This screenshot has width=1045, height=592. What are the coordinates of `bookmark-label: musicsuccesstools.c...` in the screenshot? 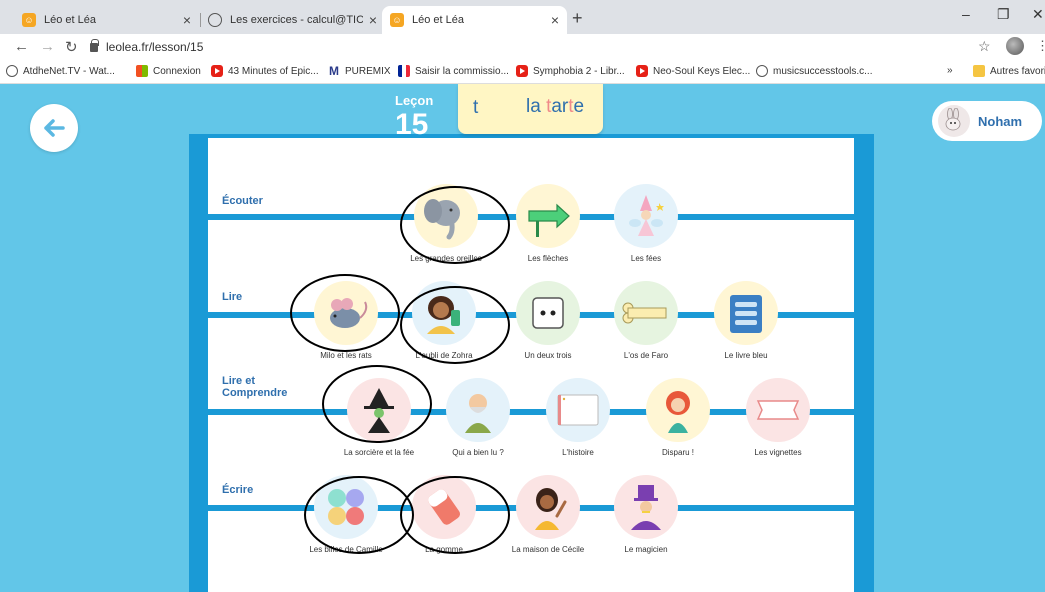 It's located at (823, 71).